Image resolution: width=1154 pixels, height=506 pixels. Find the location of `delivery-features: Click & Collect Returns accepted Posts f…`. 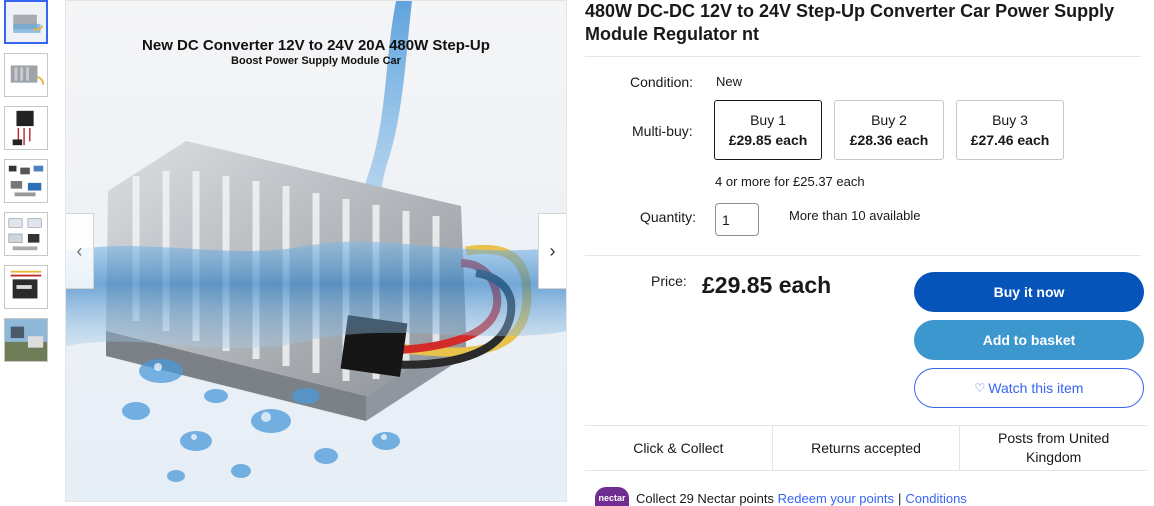

delivery-features: Click & Collect Returns accepted Posts f… is located at coordinates (866, 448).